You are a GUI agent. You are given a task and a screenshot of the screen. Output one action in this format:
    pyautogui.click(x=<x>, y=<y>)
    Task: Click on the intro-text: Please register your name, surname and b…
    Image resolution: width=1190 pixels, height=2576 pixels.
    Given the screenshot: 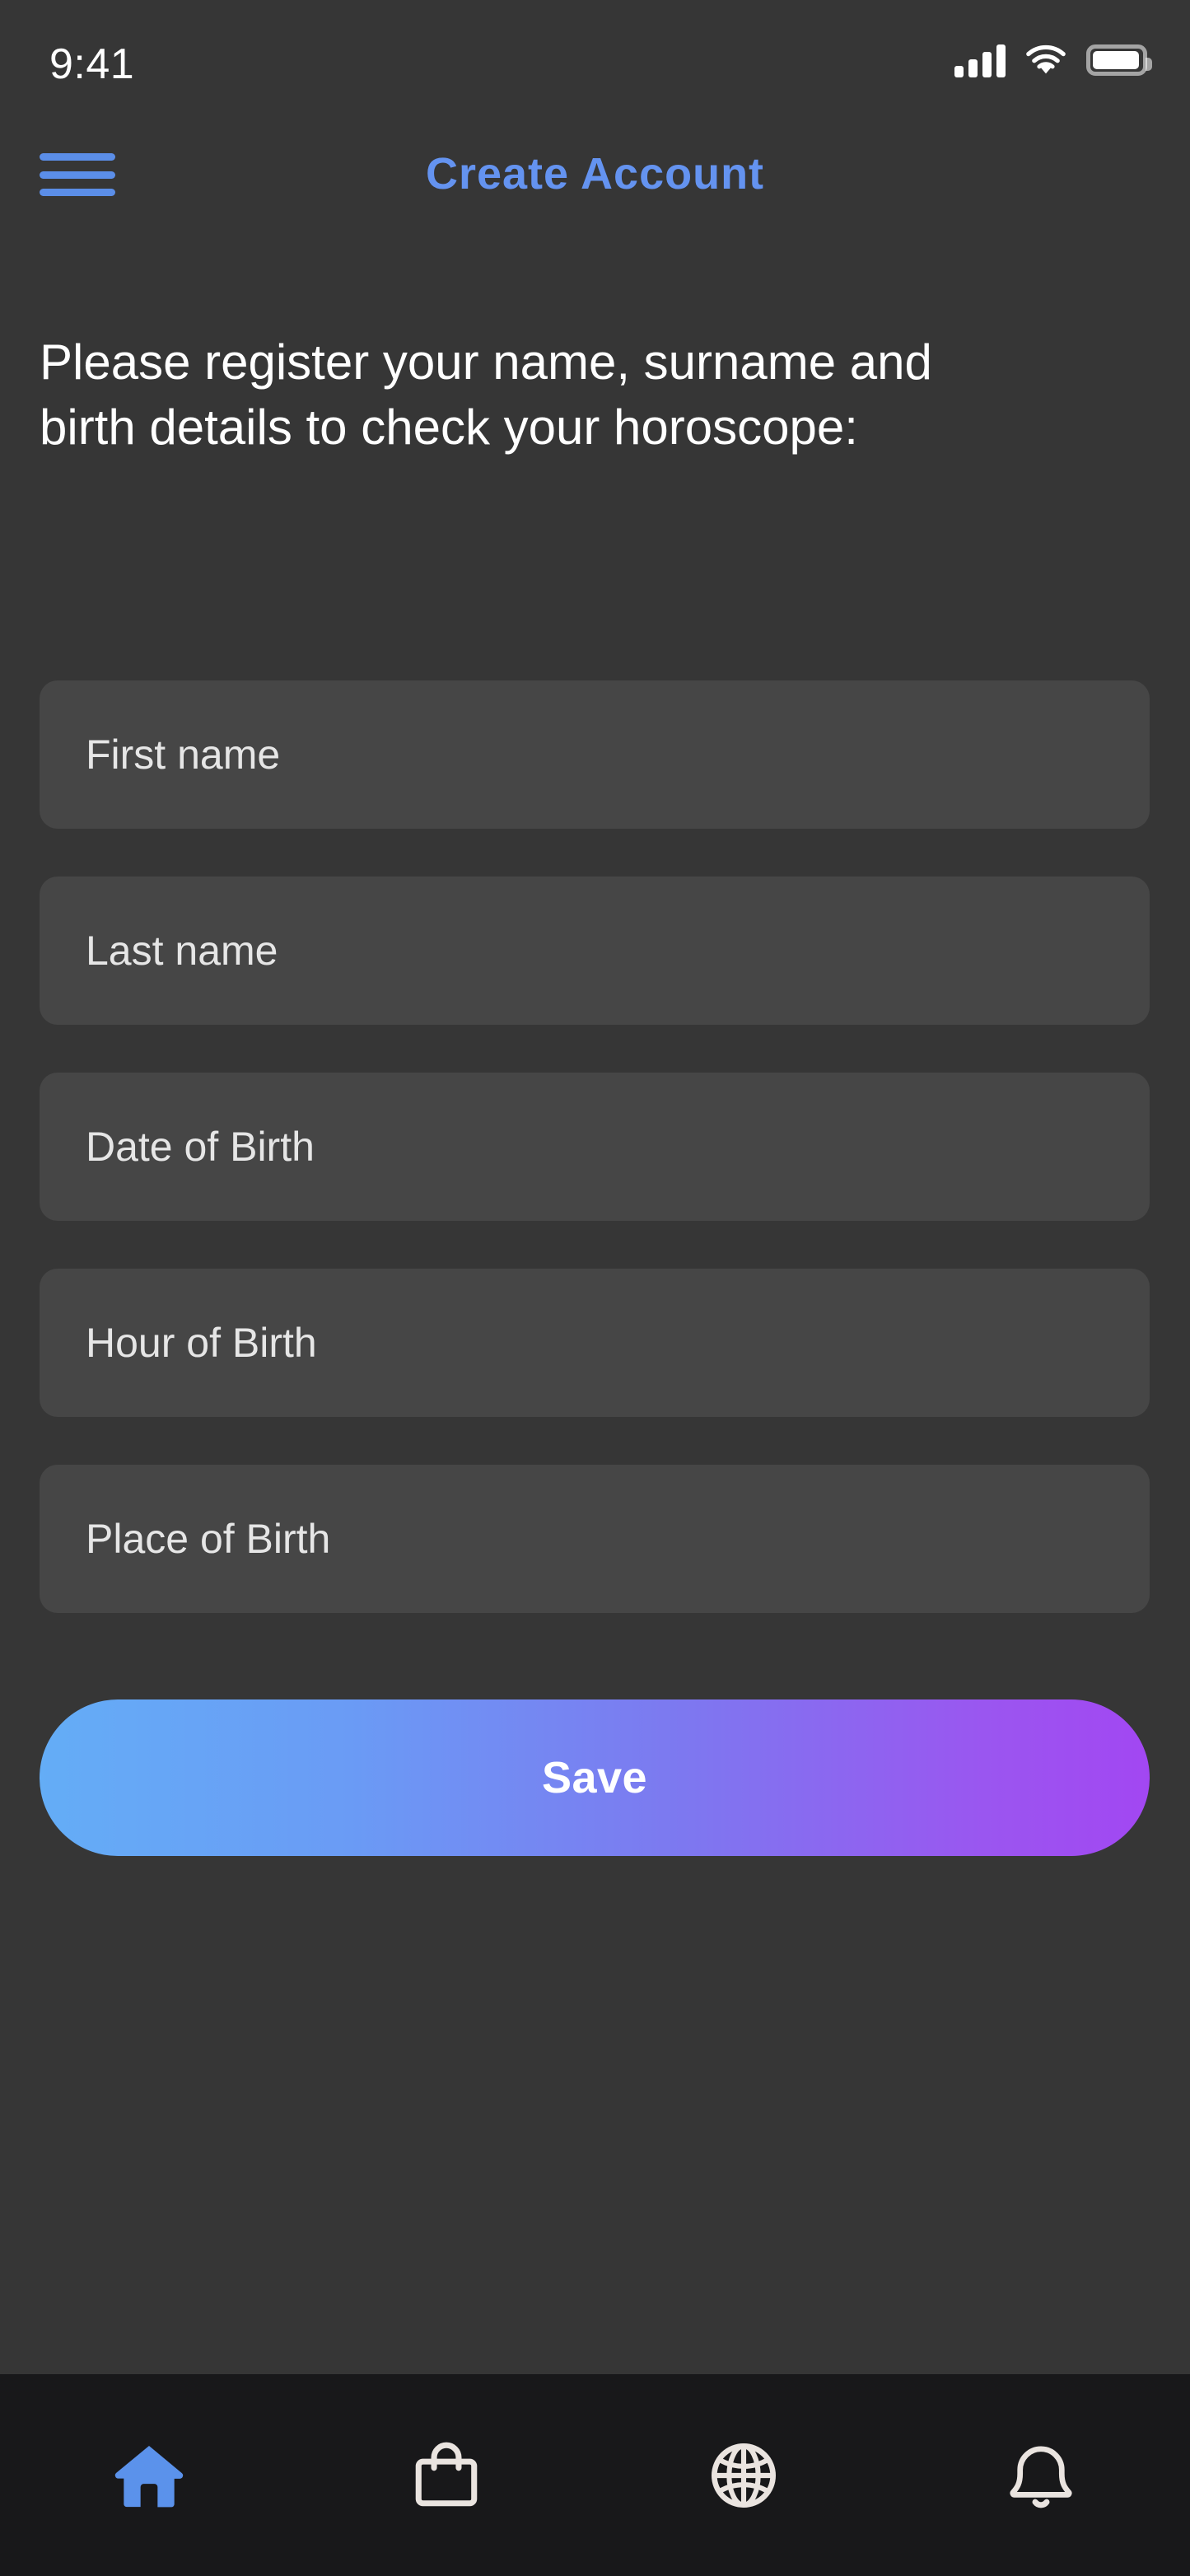 What is the action you would take?
    pyautogui.click(x=486, y=395)
    